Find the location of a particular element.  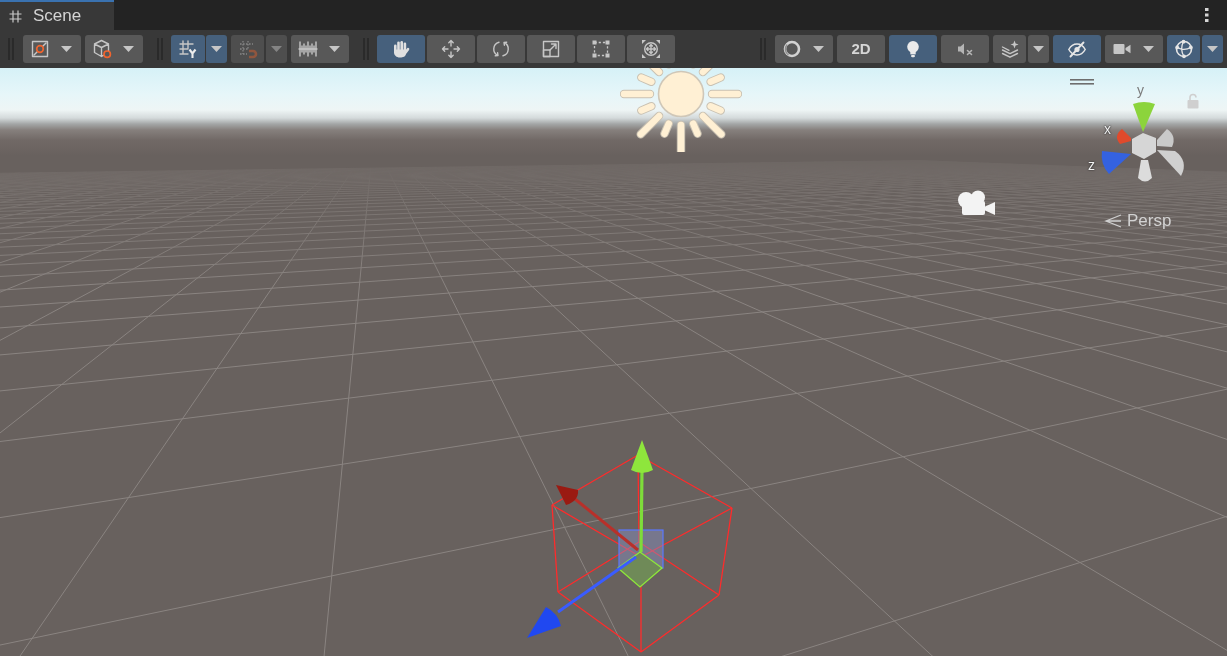

gizmo-center-cube is located at coordinates (1144, 146).